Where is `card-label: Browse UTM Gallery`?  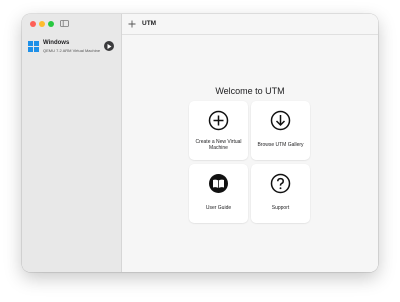 card-label: Browse UTM Gallery is located at coordinates (280, 145).